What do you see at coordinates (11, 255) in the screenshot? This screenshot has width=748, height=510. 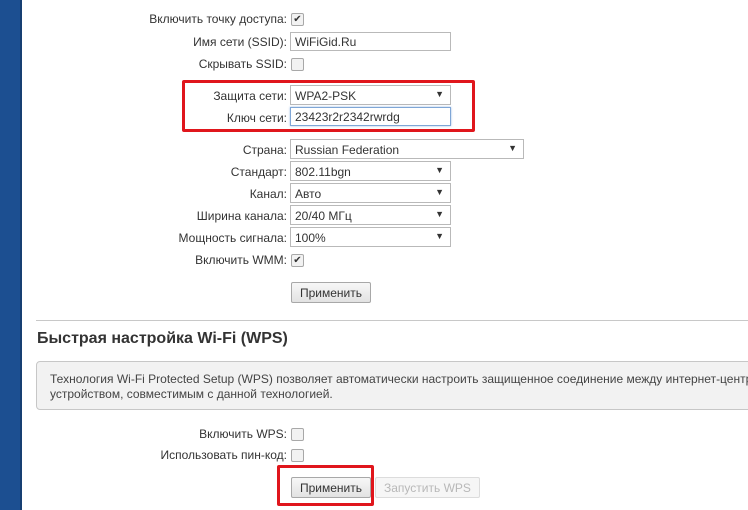 I see `sidebar` at bounding box center [11, 255].